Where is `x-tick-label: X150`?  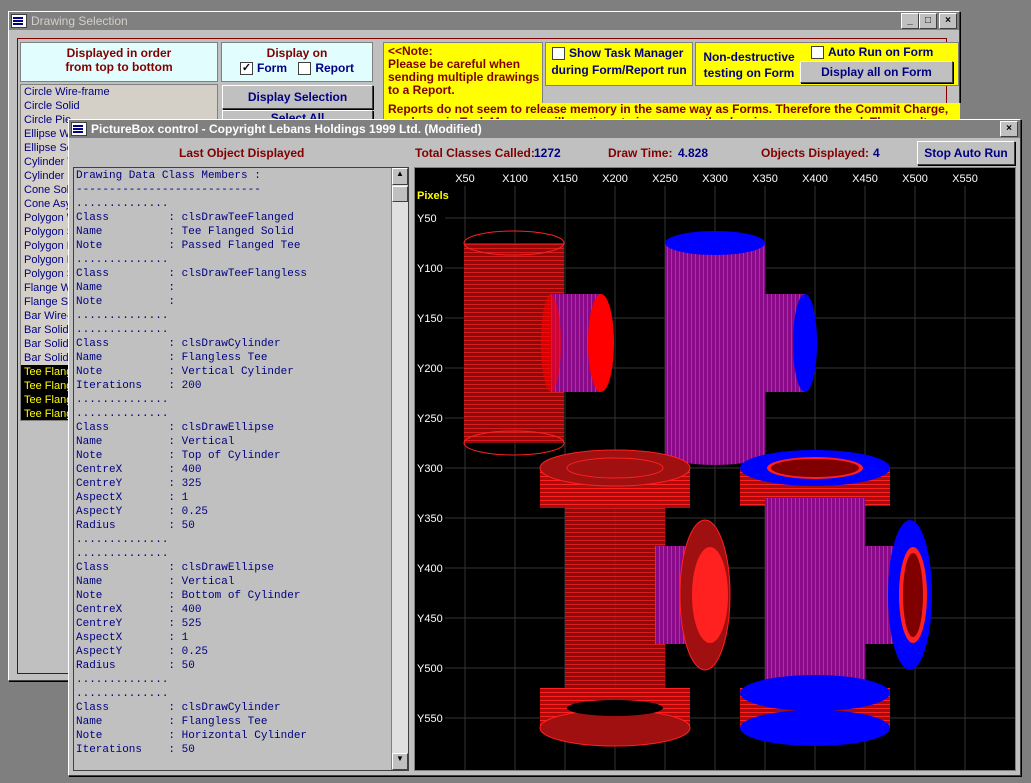 x-tick-label: X150 is located at coordinates (565, 179).